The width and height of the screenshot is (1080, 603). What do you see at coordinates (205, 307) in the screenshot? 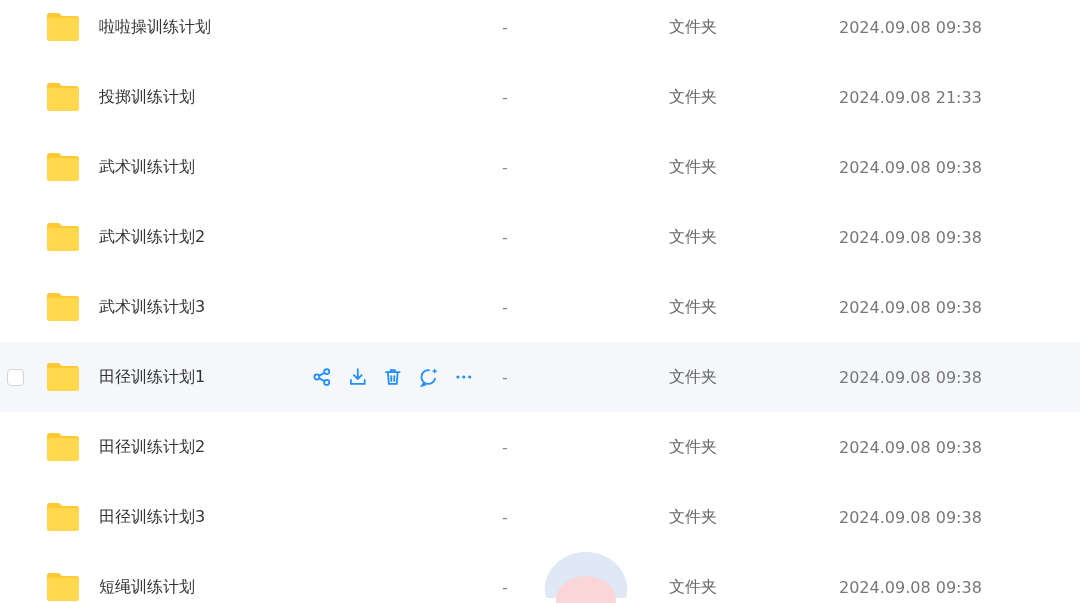
I see `file-name: 武术训练计划3` at bounding box center [205, 307].